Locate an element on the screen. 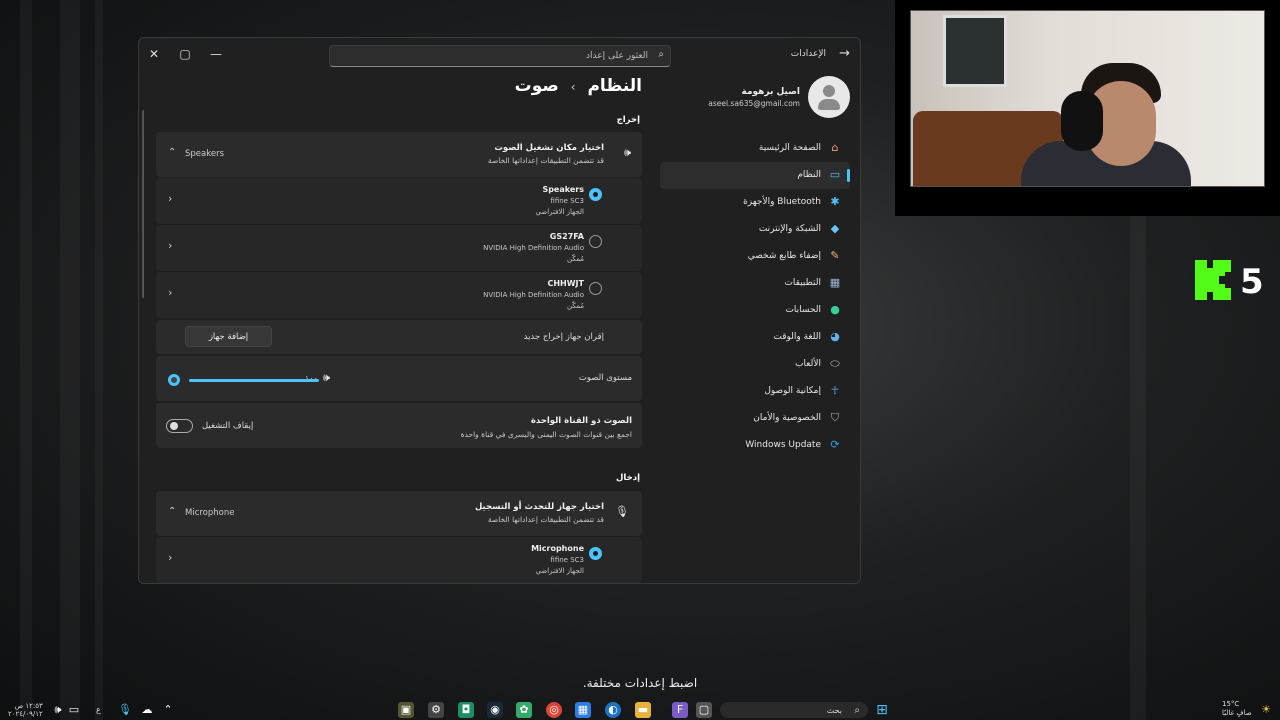  window-title: الإعدادات is located at coordinates (808, 54).